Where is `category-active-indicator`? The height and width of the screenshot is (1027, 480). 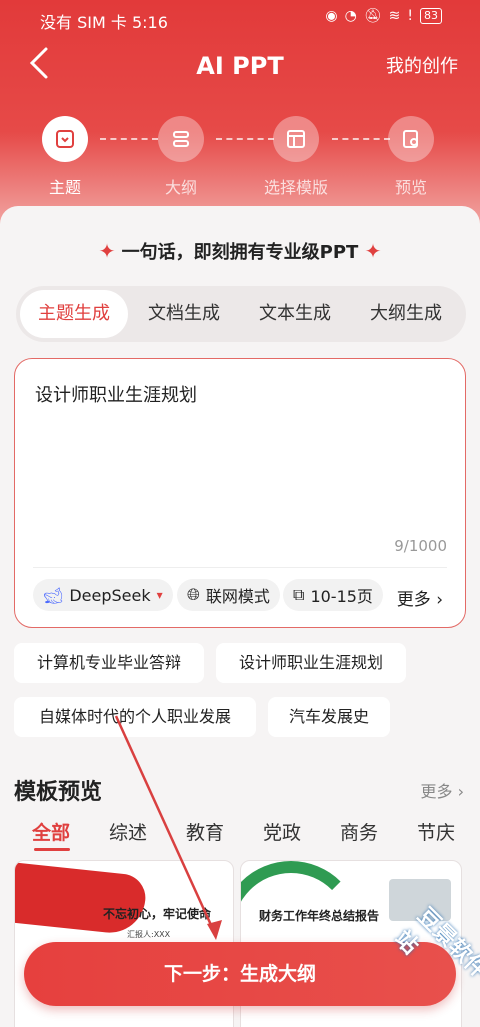 category-active-indicator is located at coordinates (52, 849).